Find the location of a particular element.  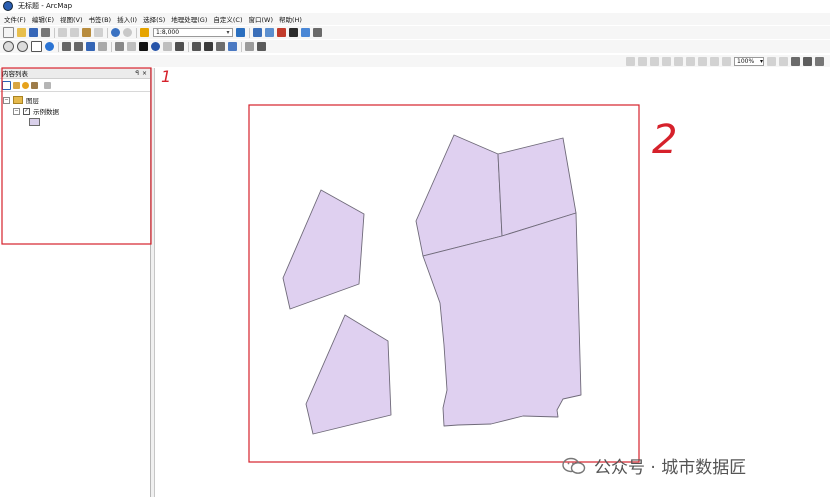

tools-toolbar is located at coordinates (415, 46).